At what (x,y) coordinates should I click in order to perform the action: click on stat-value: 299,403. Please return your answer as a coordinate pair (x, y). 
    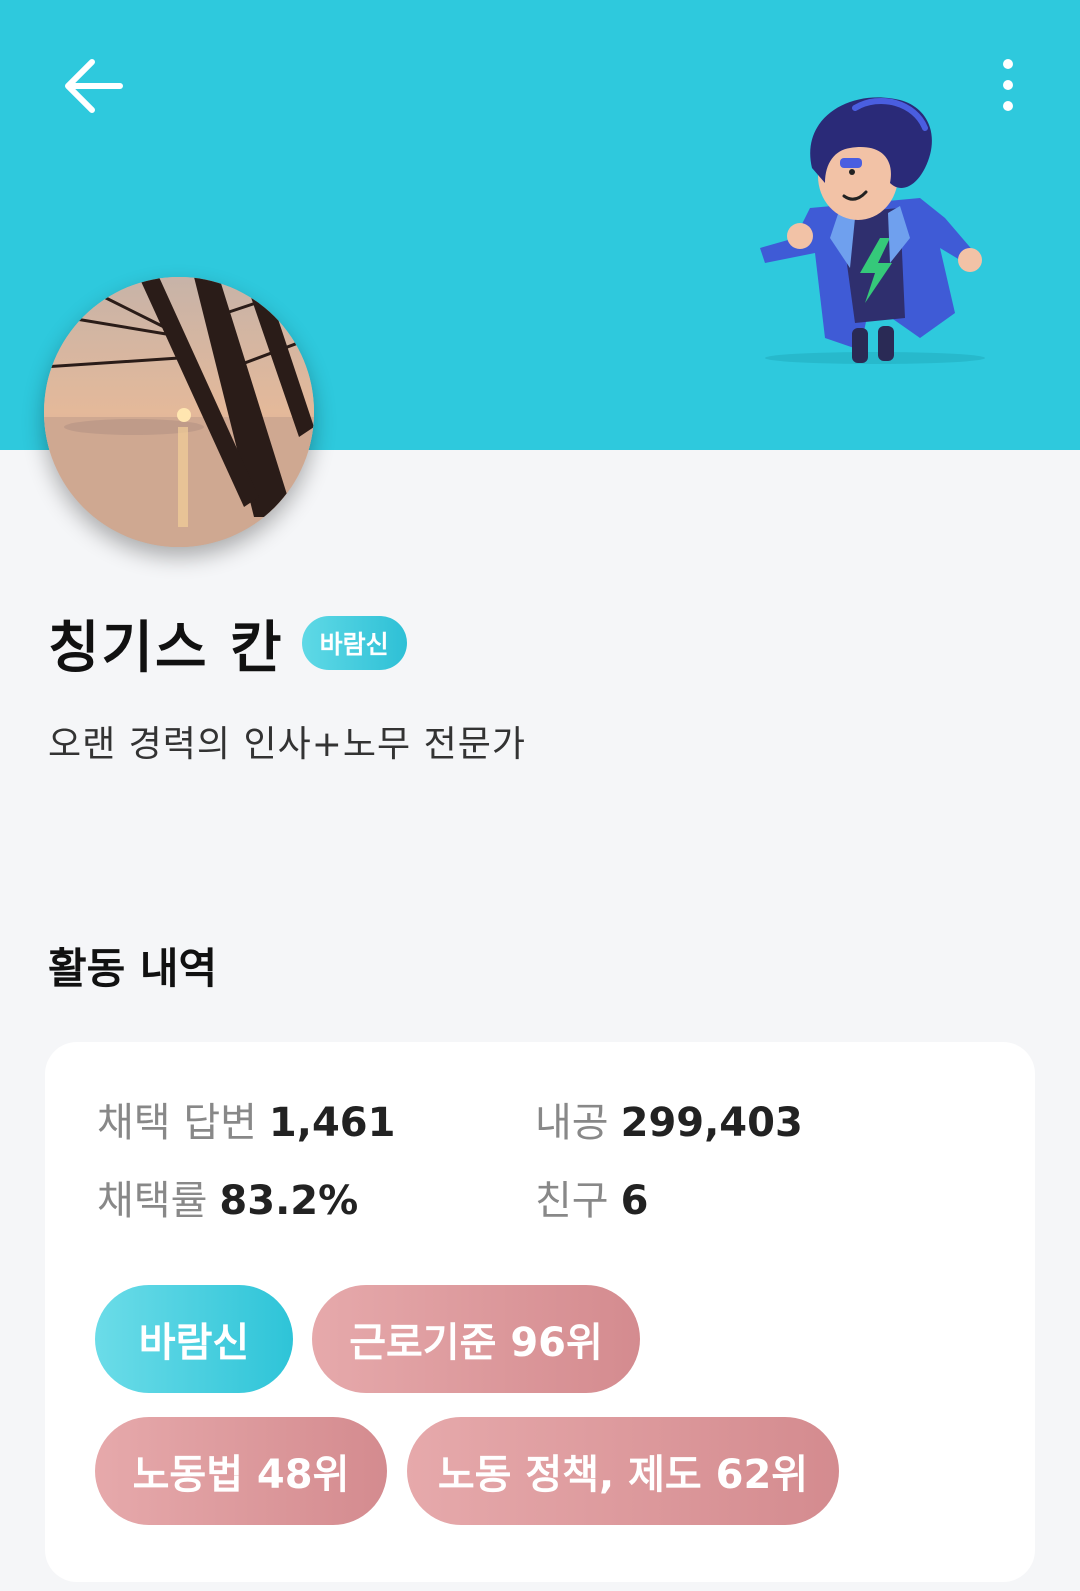
    Looking at the image, I should click on (711, 1123).